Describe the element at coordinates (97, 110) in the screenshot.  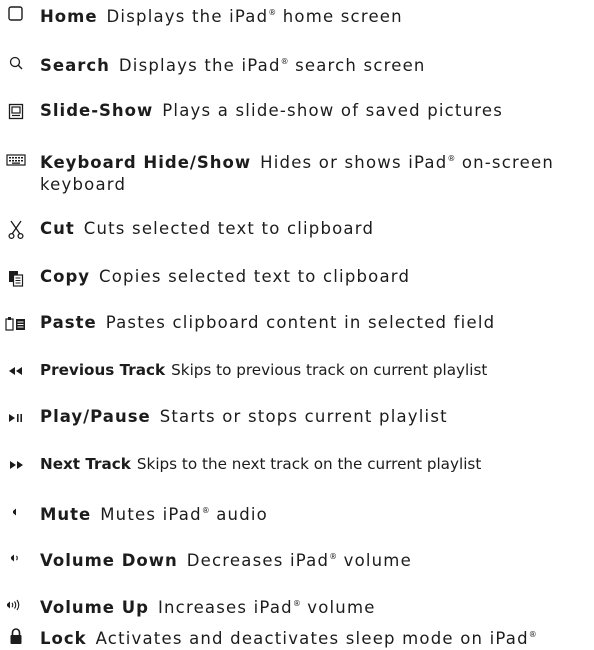
I see `command-name: Slide-Show` at that location.